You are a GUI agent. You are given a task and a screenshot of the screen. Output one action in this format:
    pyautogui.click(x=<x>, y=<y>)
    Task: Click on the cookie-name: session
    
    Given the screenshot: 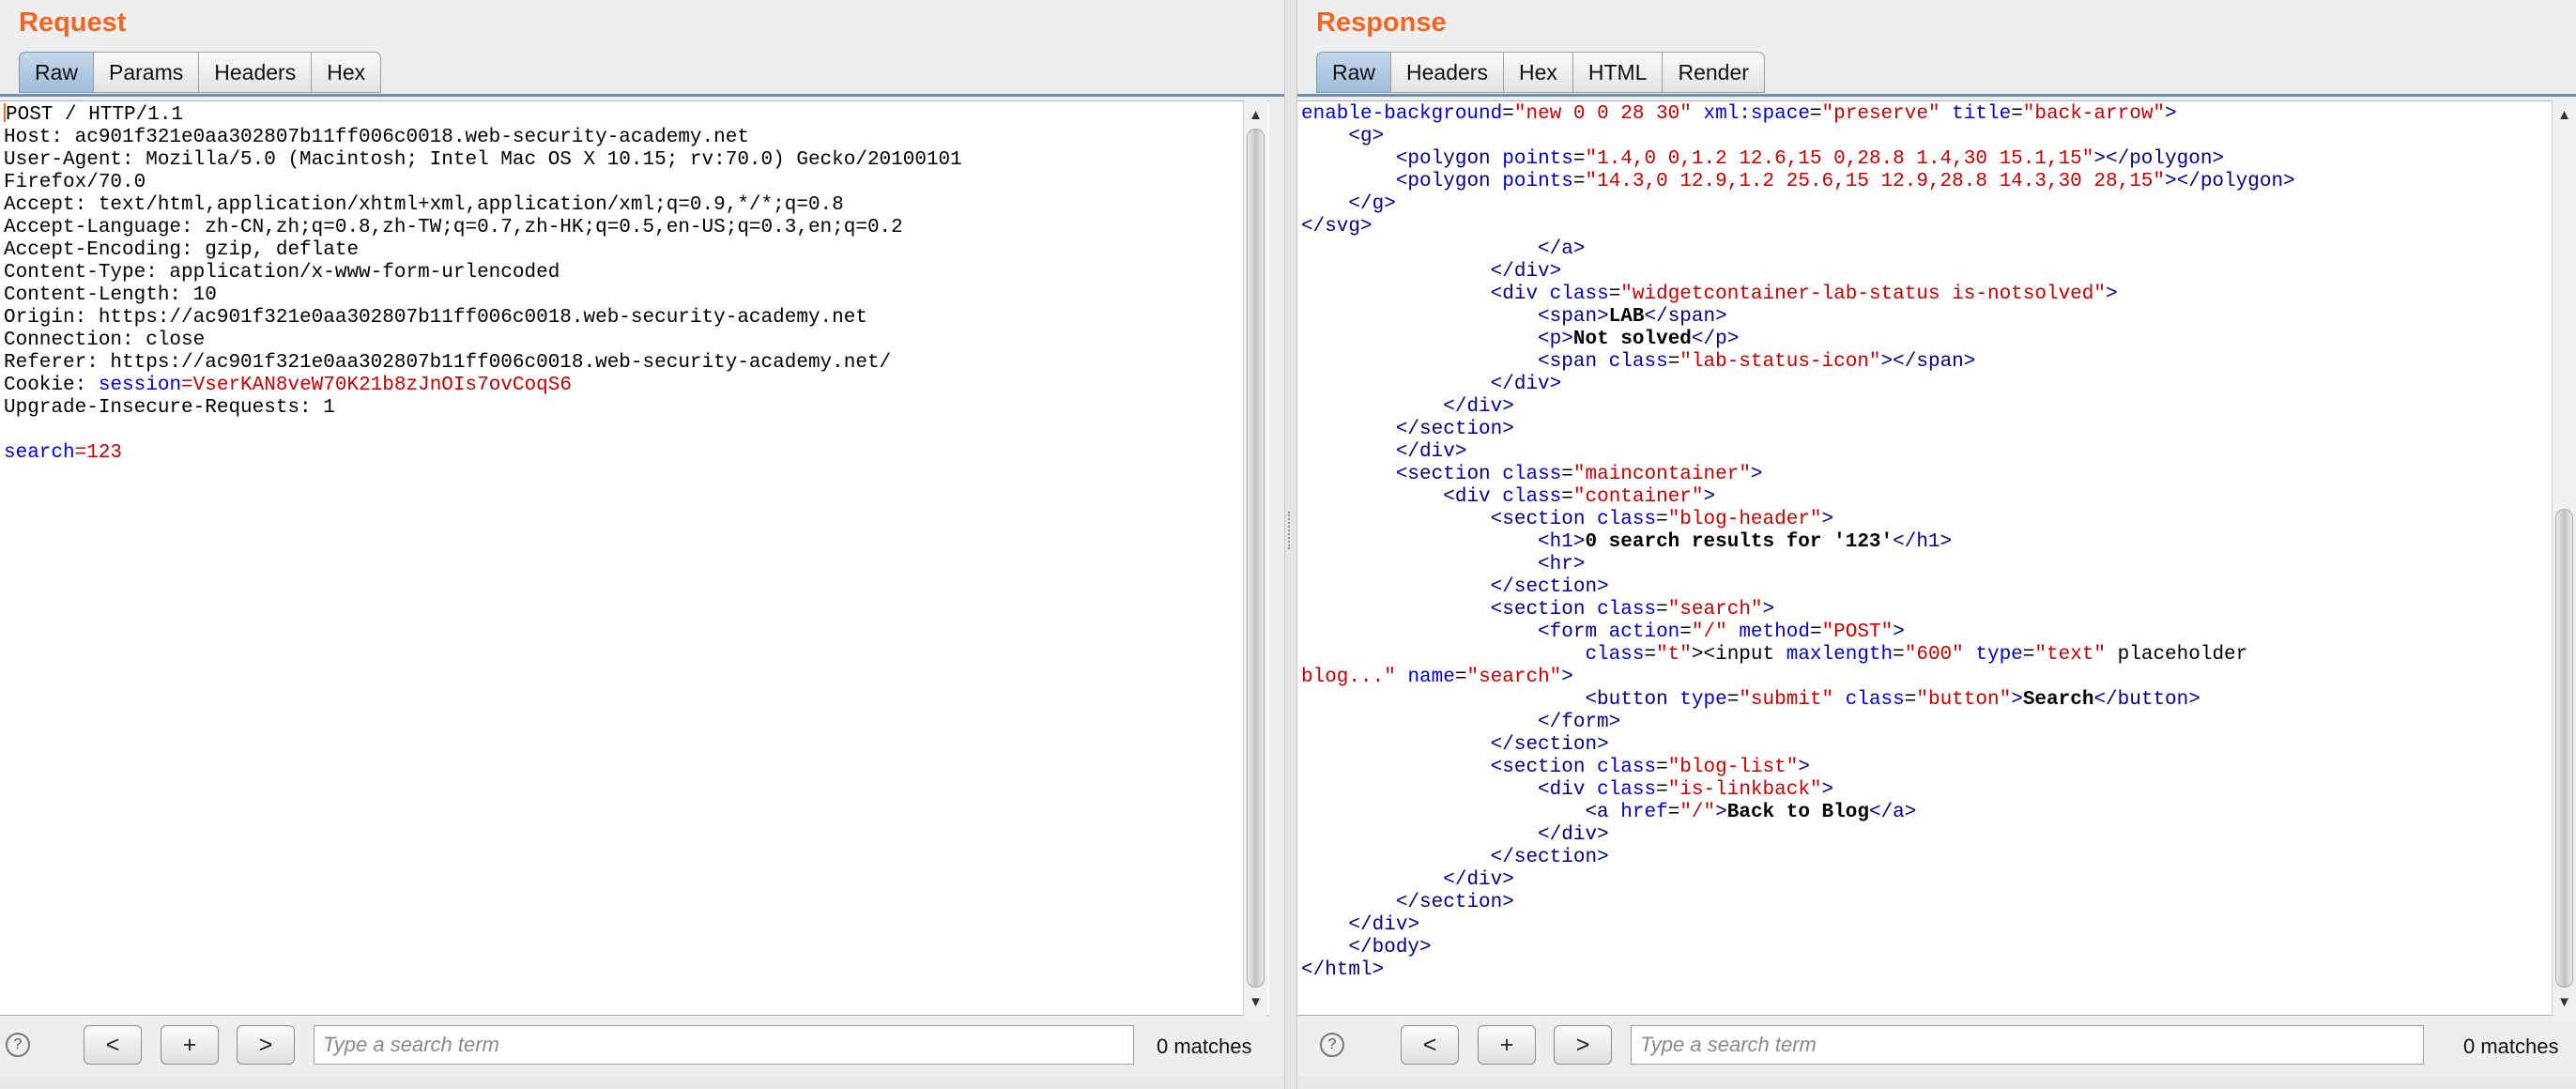 What is the action you would take?
    pyautogui.click(x=140, y=385)
    